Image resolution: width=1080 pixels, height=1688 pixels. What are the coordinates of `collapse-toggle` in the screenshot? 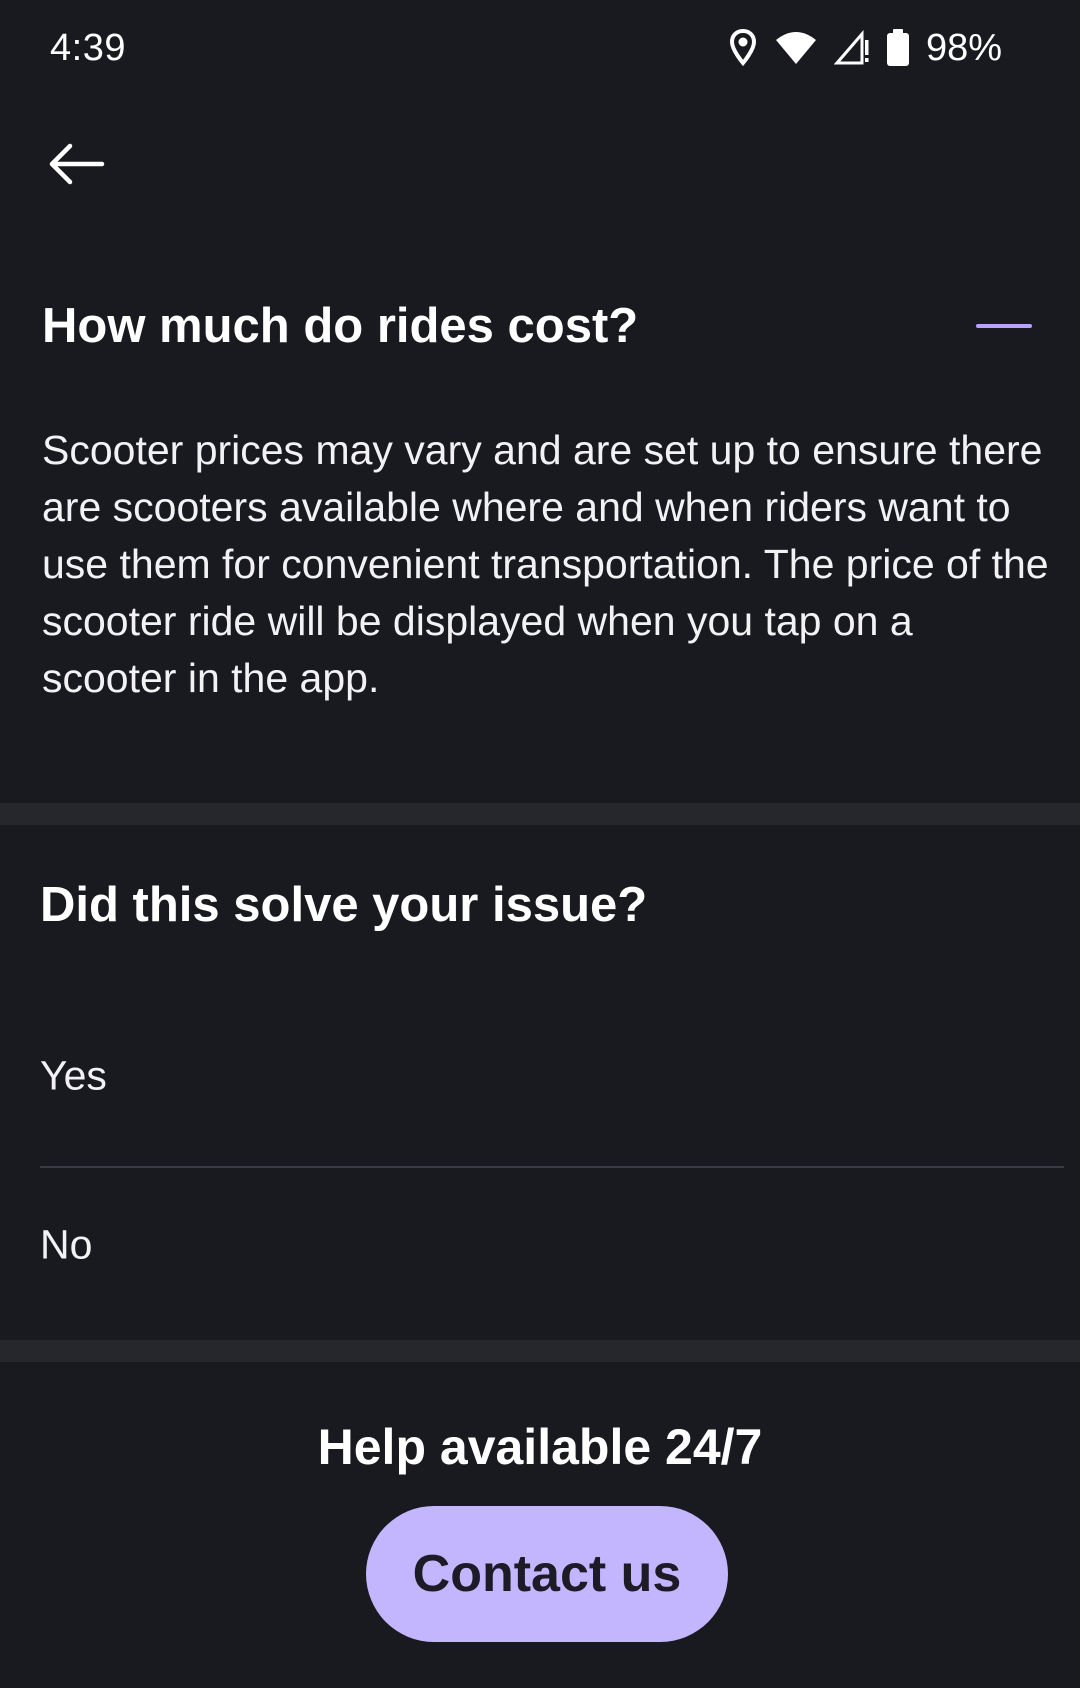 It's located at (1004, 326).